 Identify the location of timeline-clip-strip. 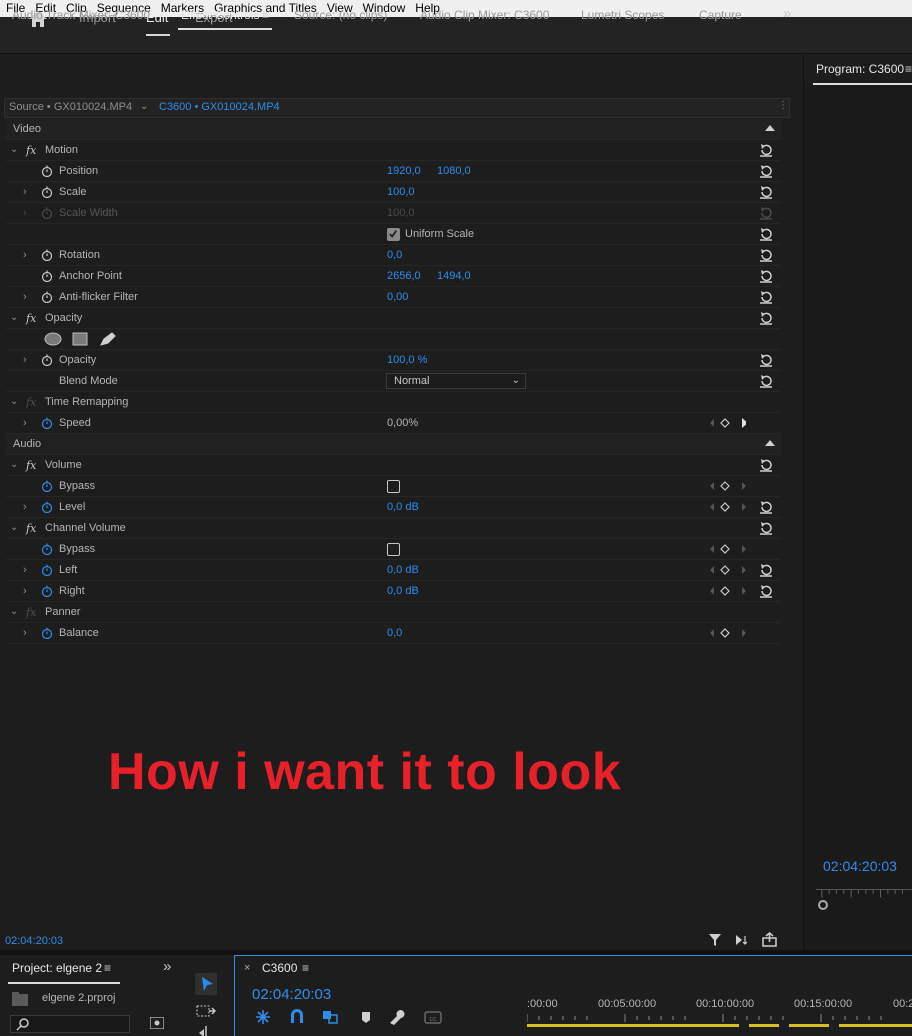
(719, 1025).